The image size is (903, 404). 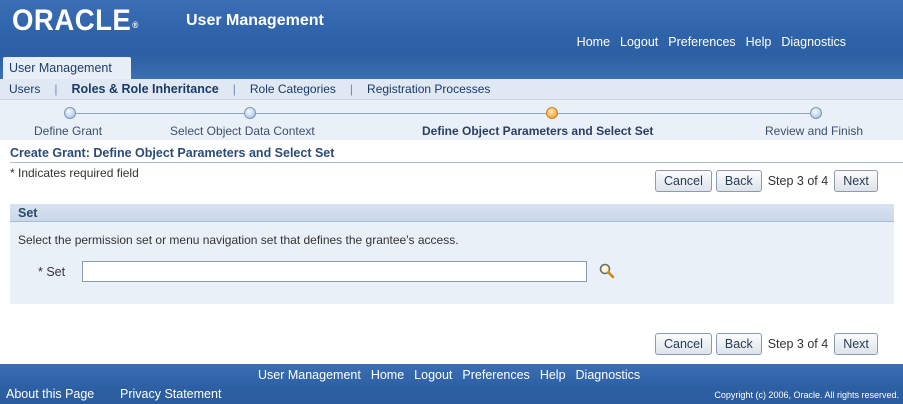 I want to click on search-icon, so click(x=607, y=271).